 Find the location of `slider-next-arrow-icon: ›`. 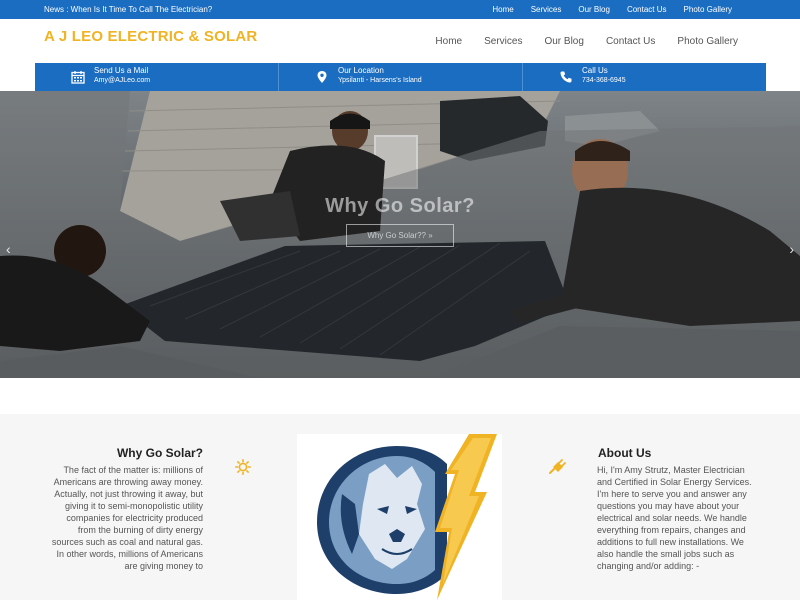

slider-next-arrow-icon: › is located at coordinates (791, 249).